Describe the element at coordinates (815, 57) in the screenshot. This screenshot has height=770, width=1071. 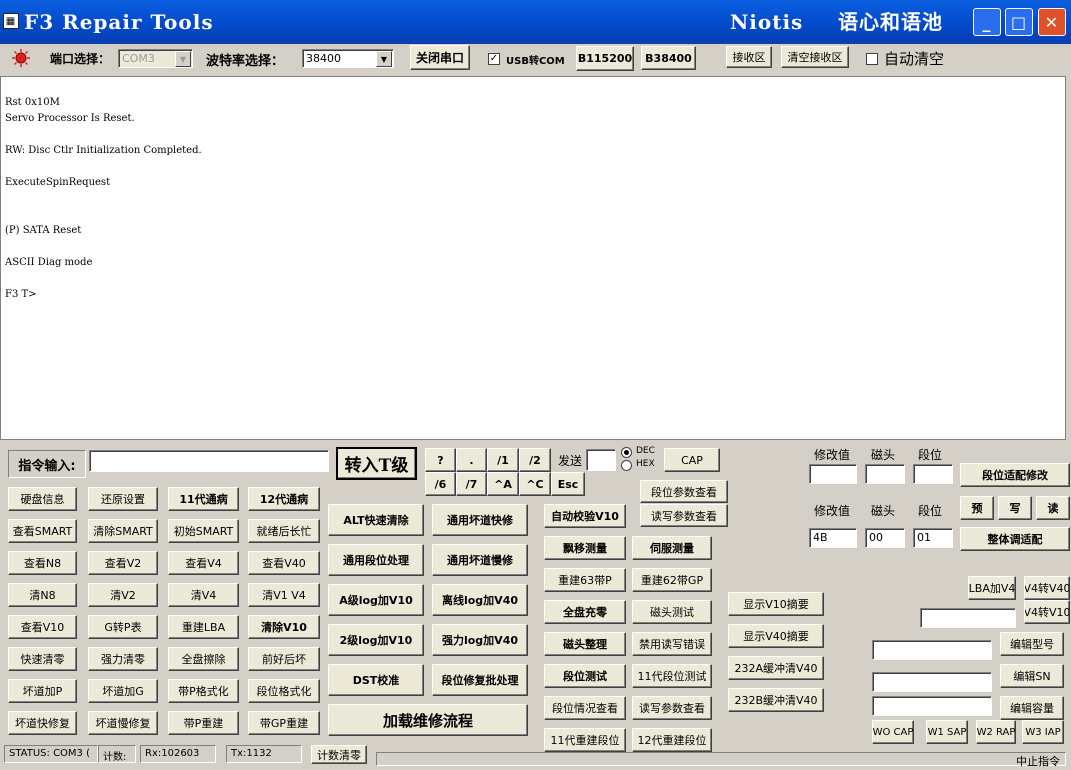
I see `clear-receive-button: 清空接收区` at that location.